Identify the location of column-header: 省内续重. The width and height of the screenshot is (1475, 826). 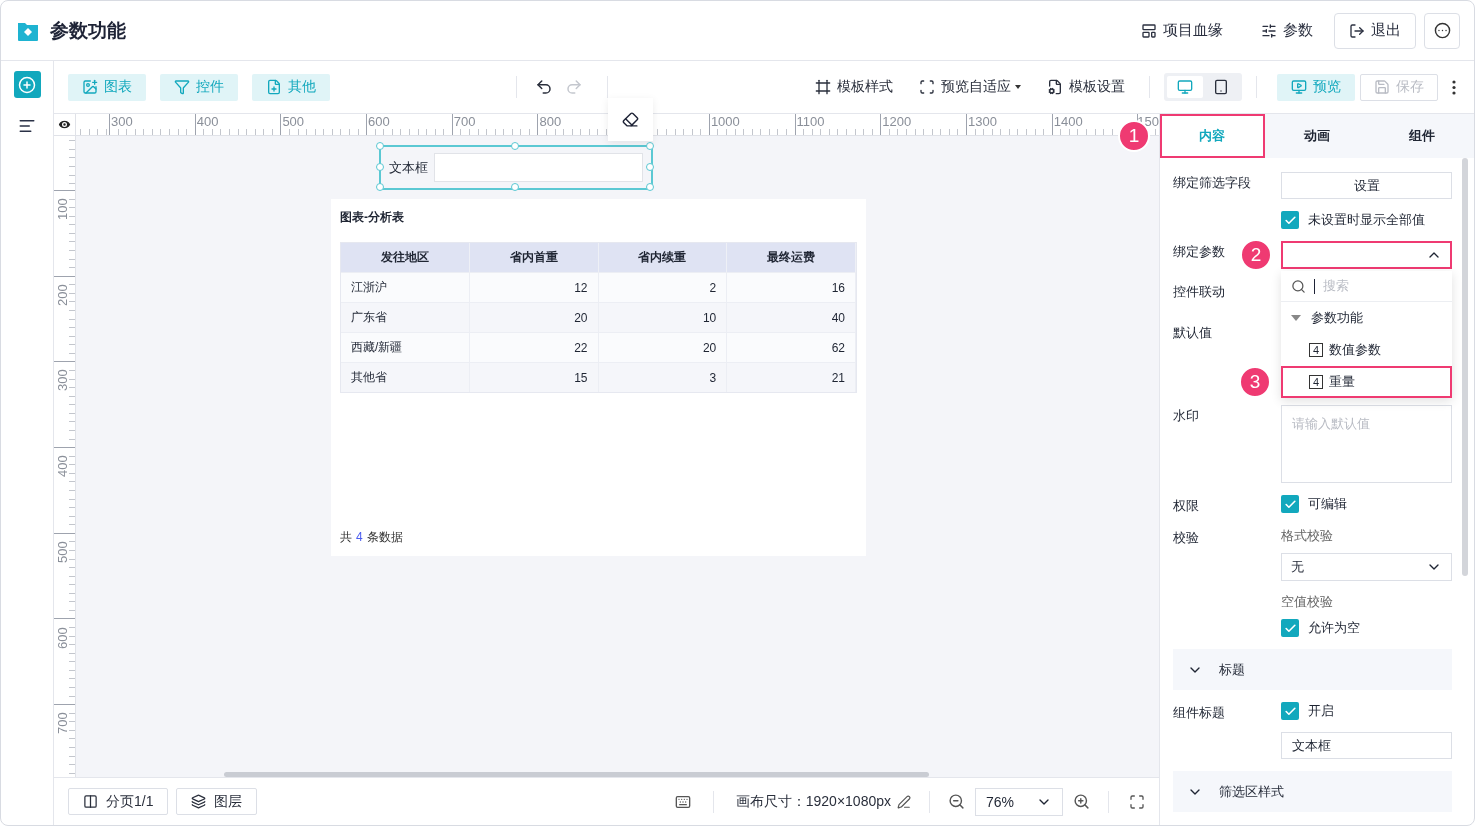
(663, 257).